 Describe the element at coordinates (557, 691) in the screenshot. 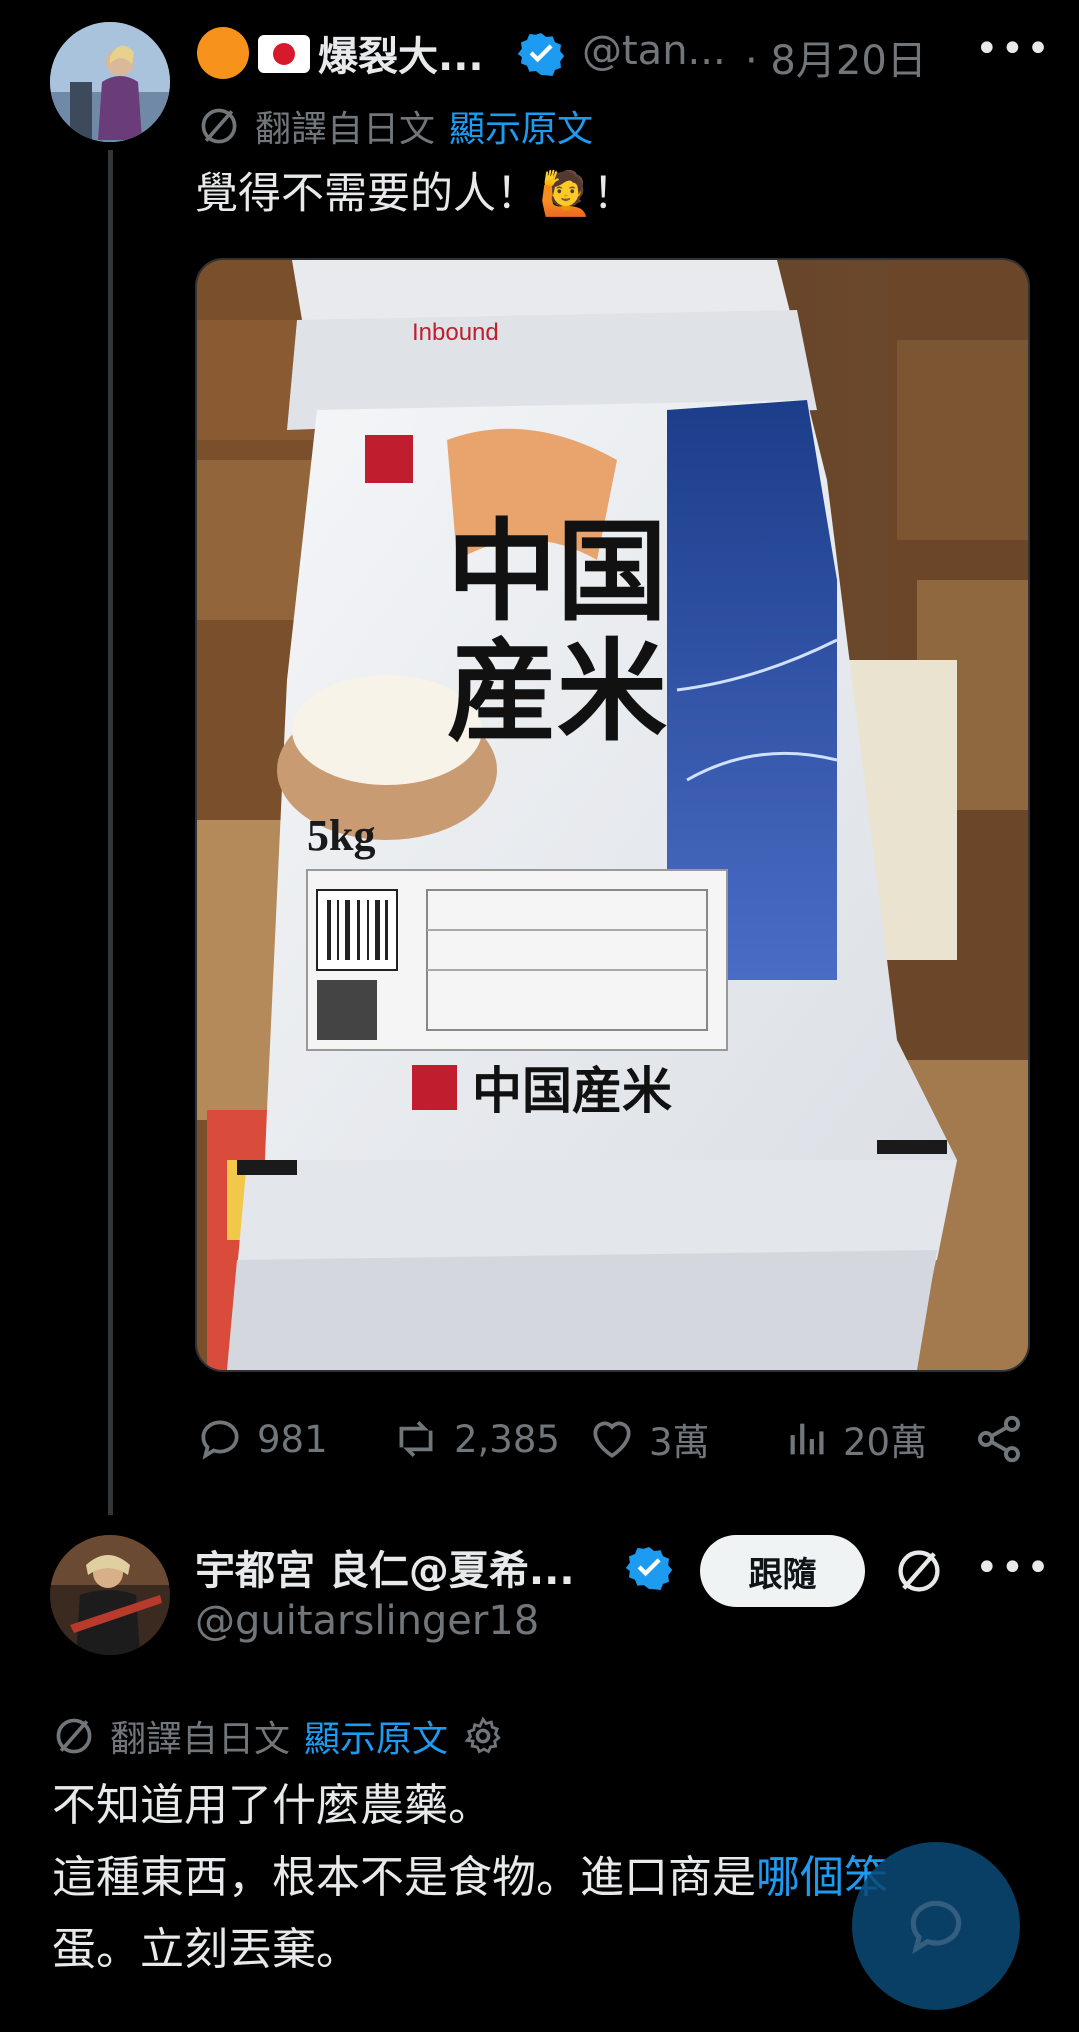

I see `media-title-line2: 産米` at that location.